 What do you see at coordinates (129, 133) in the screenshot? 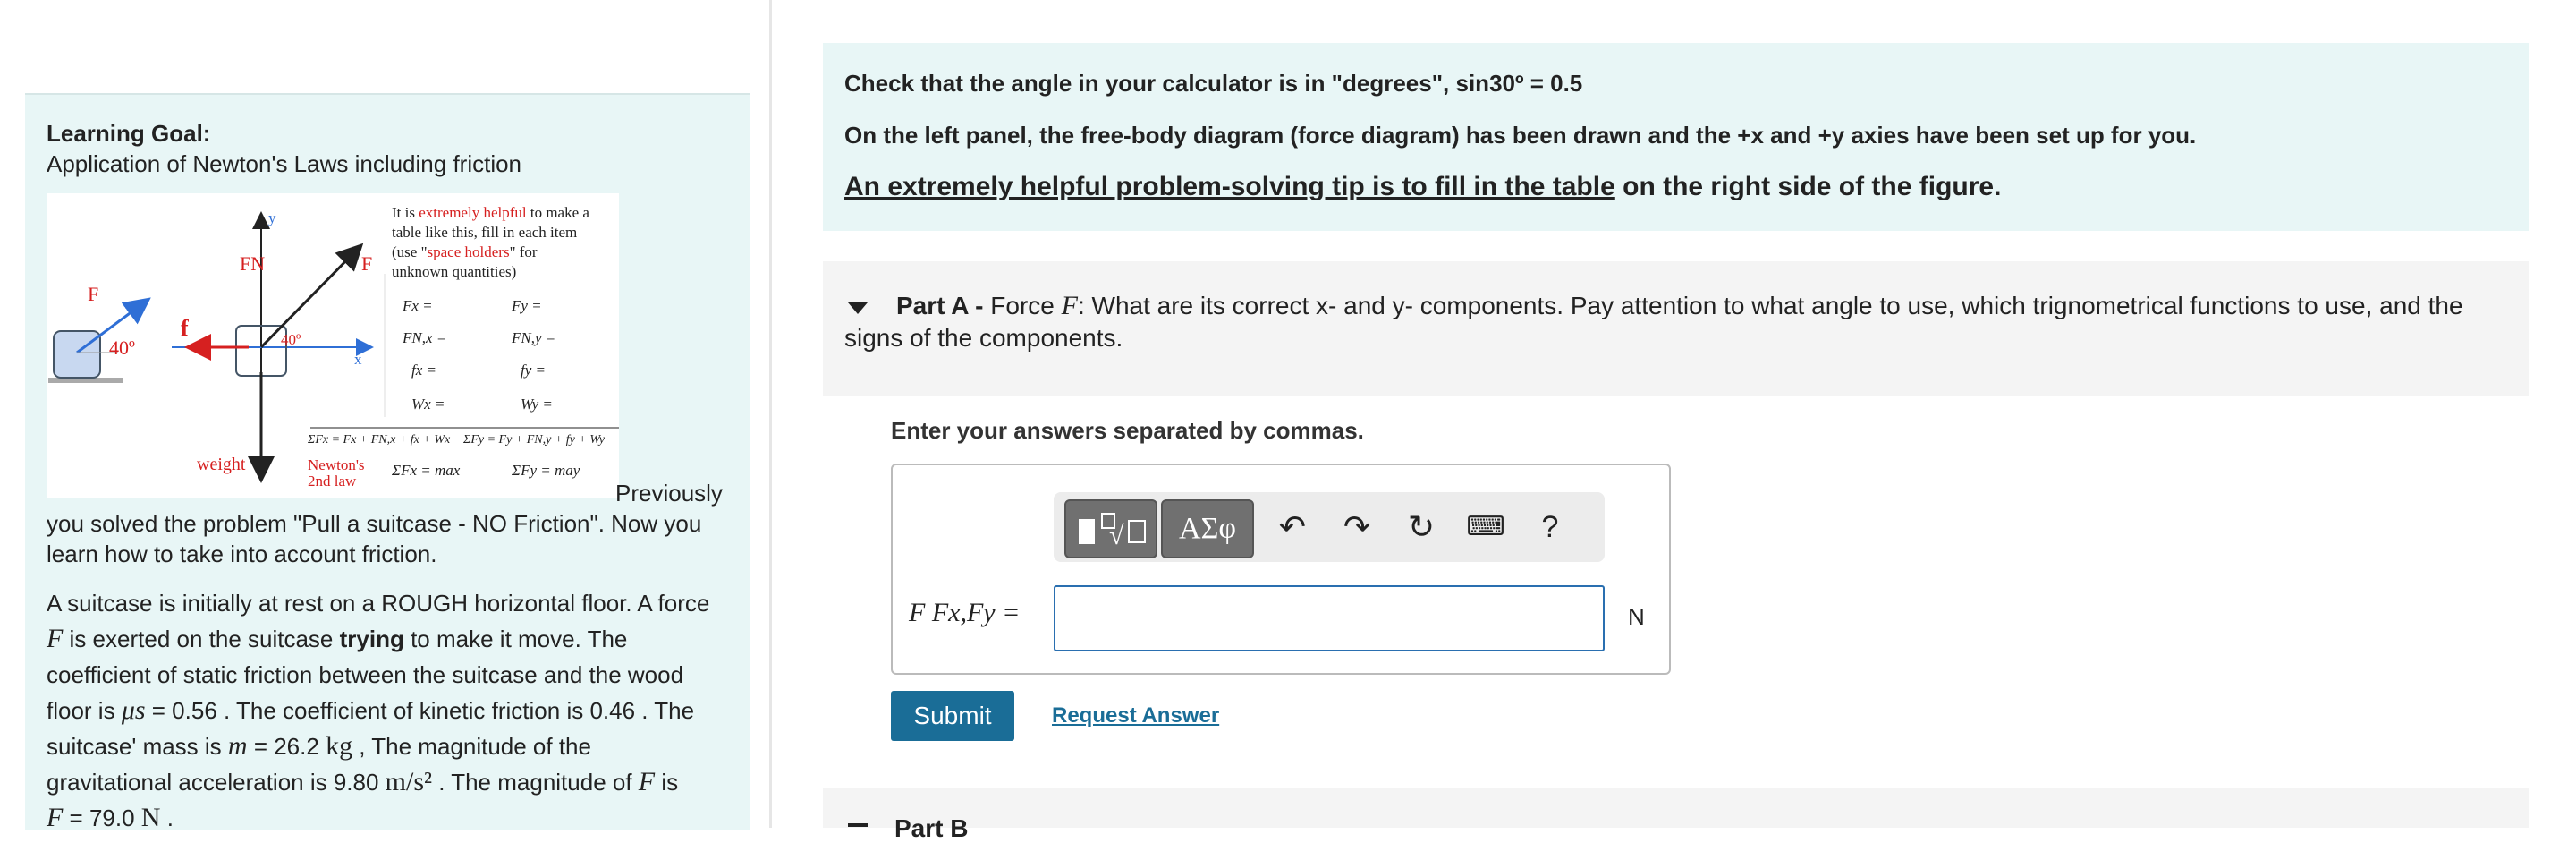
I see `goal-title: Learning Goal:` at bounding box center [129, 133].